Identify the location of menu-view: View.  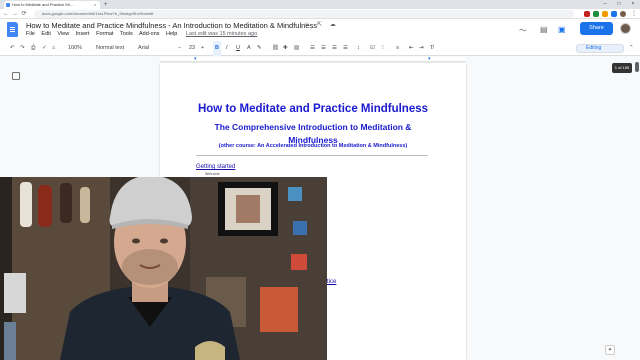
(63, 34).